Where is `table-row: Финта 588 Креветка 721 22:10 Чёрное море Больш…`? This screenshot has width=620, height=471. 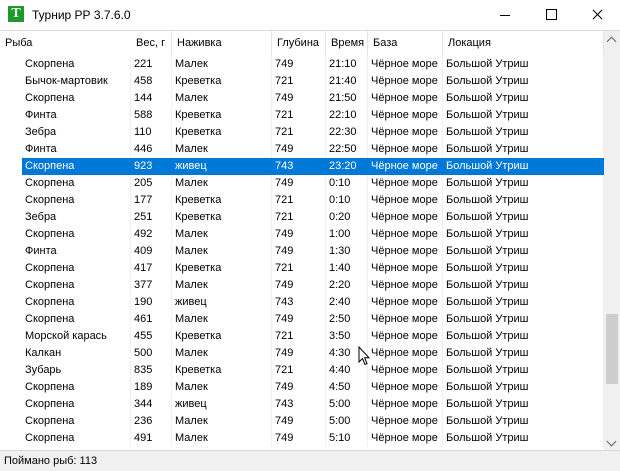 table-row: Финта 588 Креветка 721 22:10 Чёрное море Больш… is located at coordinates (302, 115).